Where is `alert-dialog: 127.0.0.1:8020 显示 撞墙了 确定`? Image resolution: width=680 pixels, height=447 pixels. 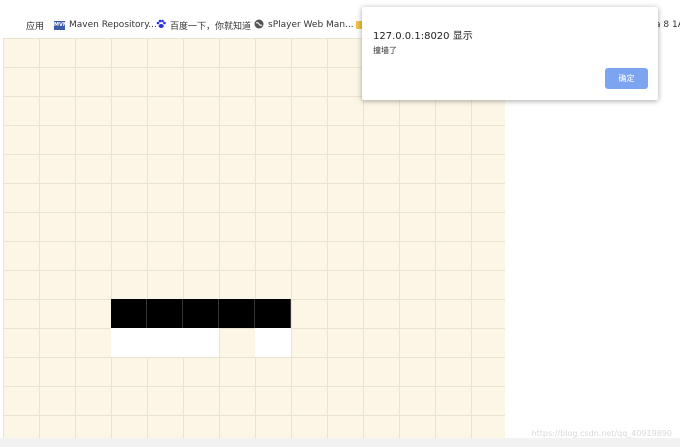 alert-dialog: 127.0.0.1:8020 显示 撞墙了 确定 is located at coordinates (510, 53).